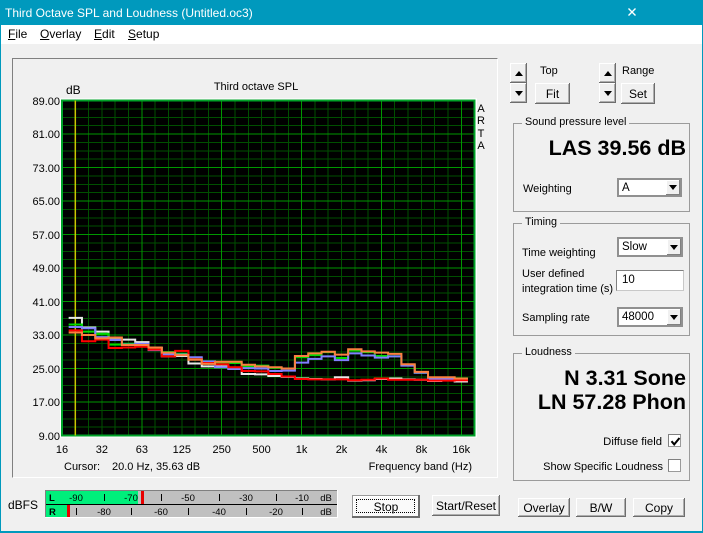 The image size is (703, 533). What do you see at coordinates (104, 512) in the screenshot?
I see `svg-text: -80` at bounding box center [104, 512].